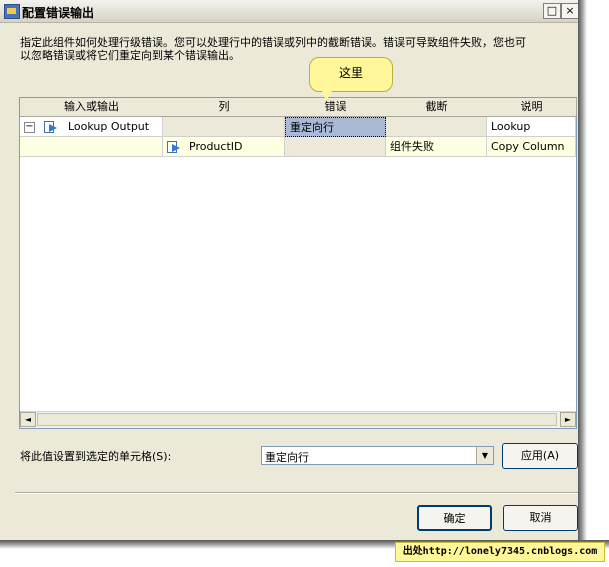 The image size is (609, 567). I want to click on cell-description: Lookup, so click(531, 127).